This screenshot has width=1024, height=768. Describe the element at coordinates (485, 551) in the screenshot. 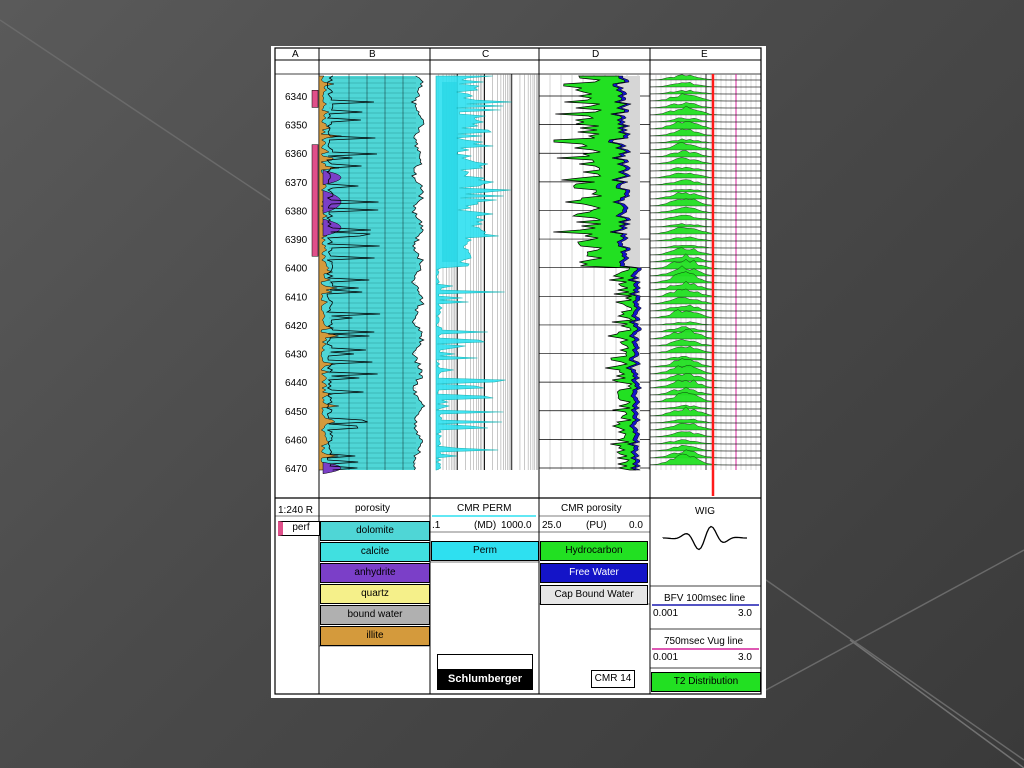

I see `perm-legend: Perm` at that location.